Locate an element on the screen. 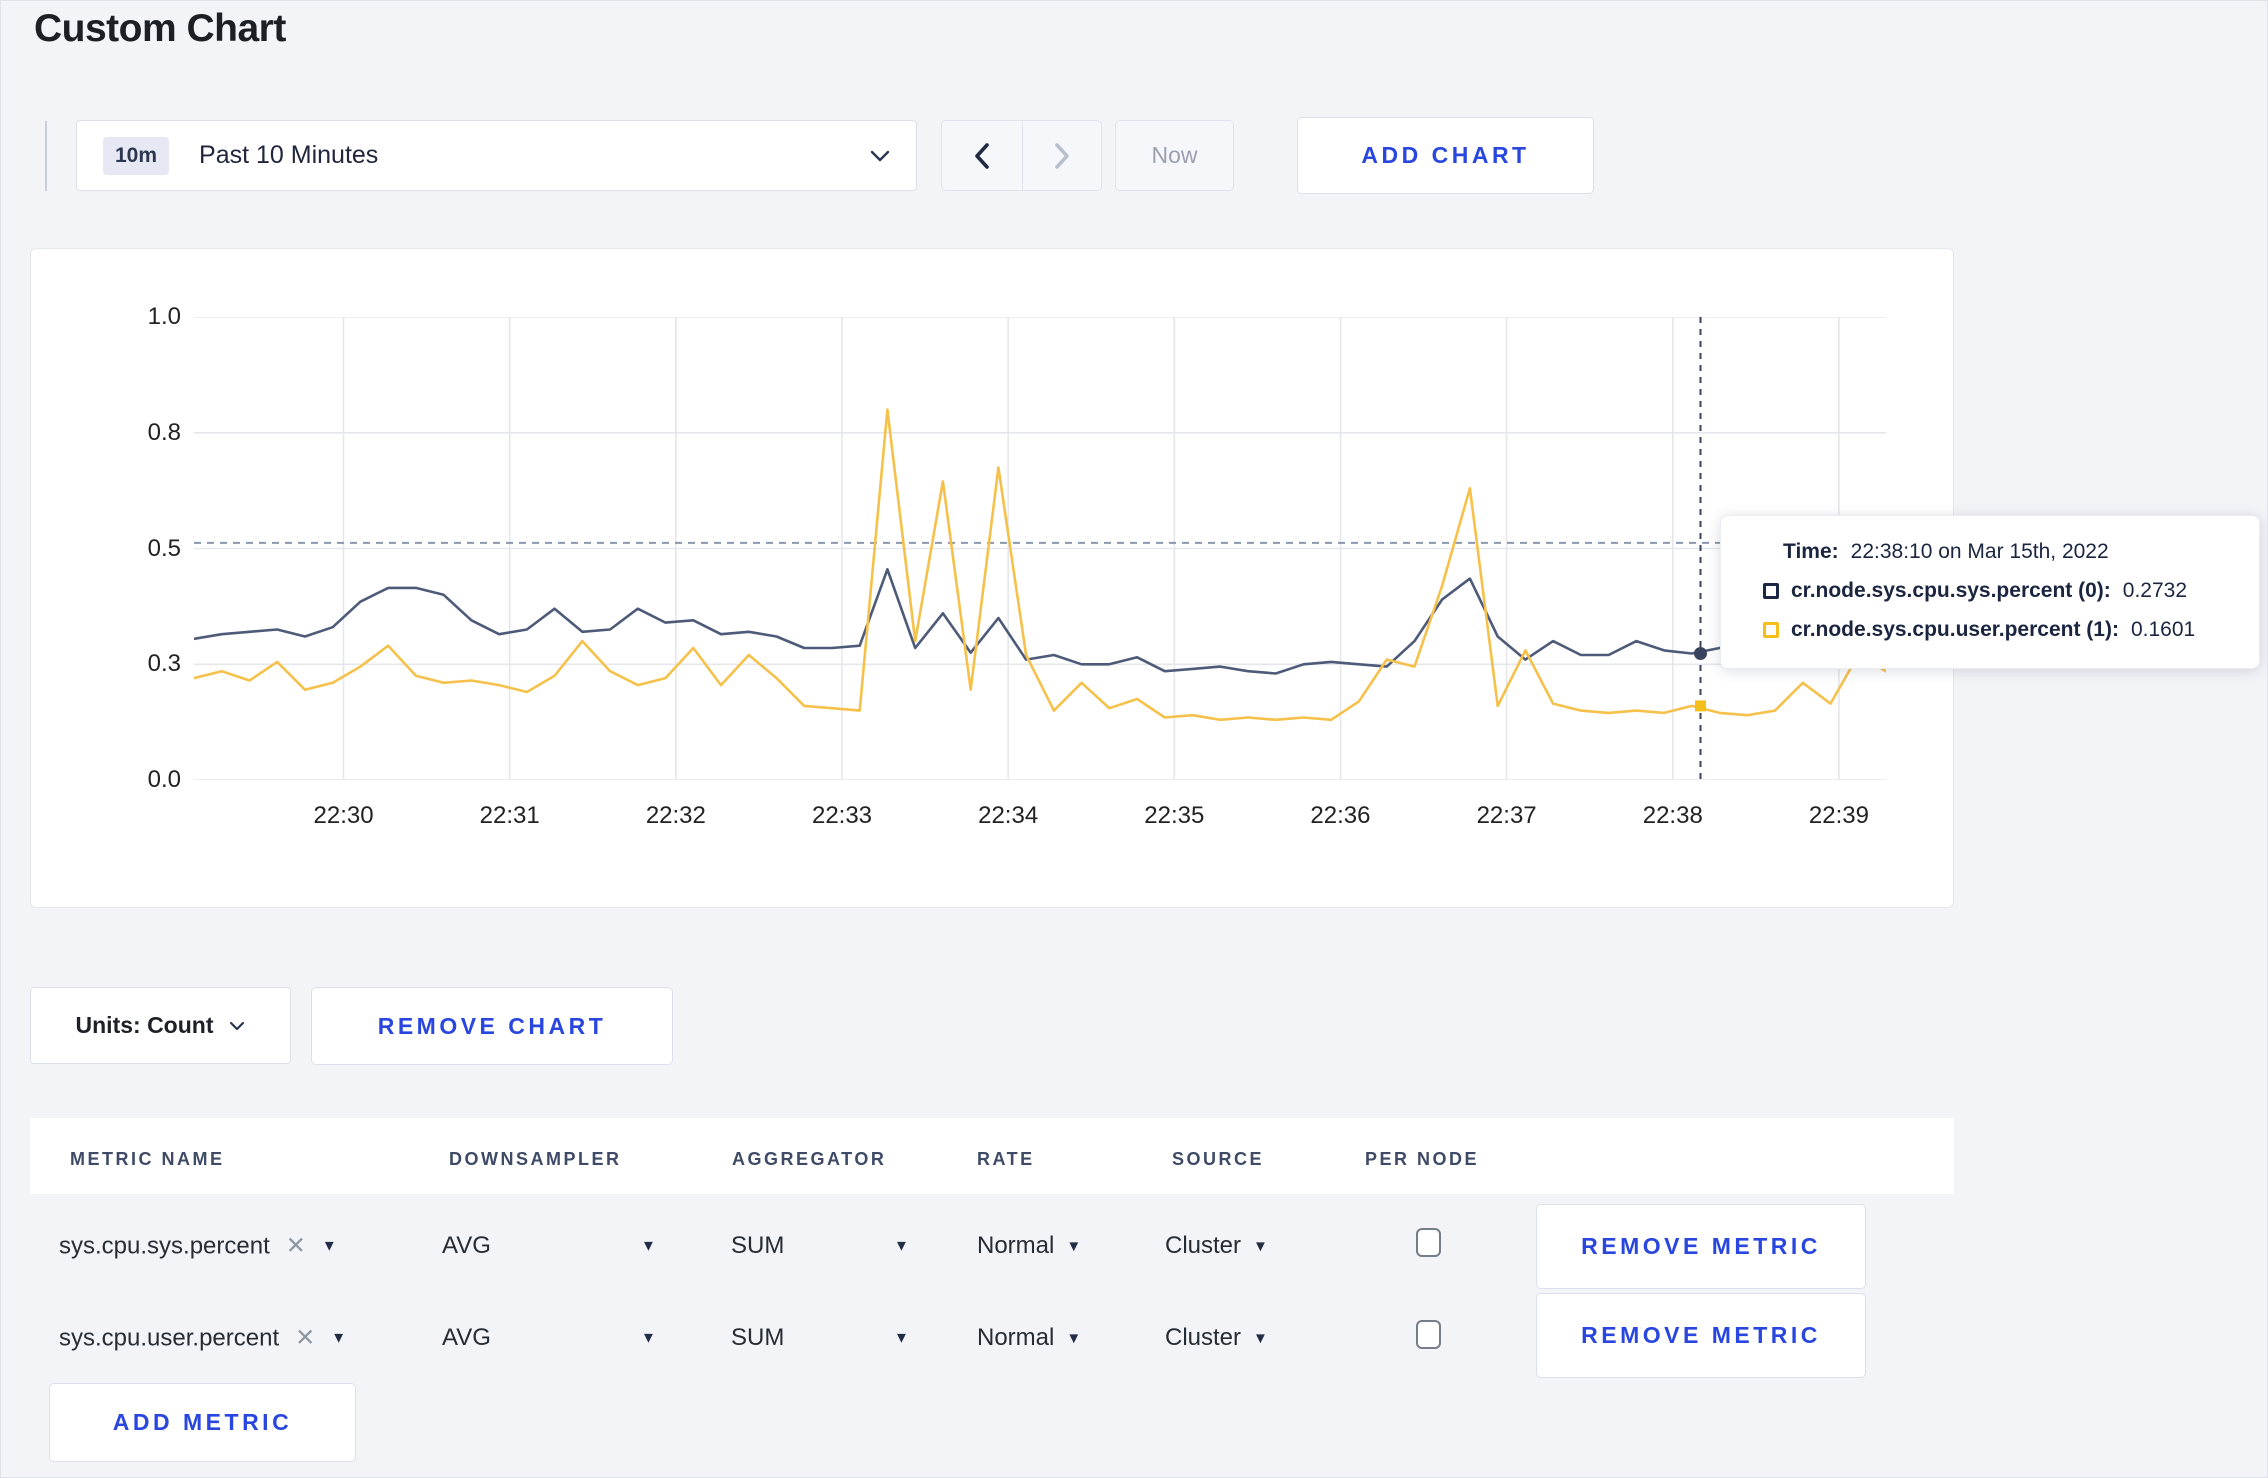 The image size is (2268, 1478). add-metric-button: ADD METRIC is located at coordinates (202, 1422).